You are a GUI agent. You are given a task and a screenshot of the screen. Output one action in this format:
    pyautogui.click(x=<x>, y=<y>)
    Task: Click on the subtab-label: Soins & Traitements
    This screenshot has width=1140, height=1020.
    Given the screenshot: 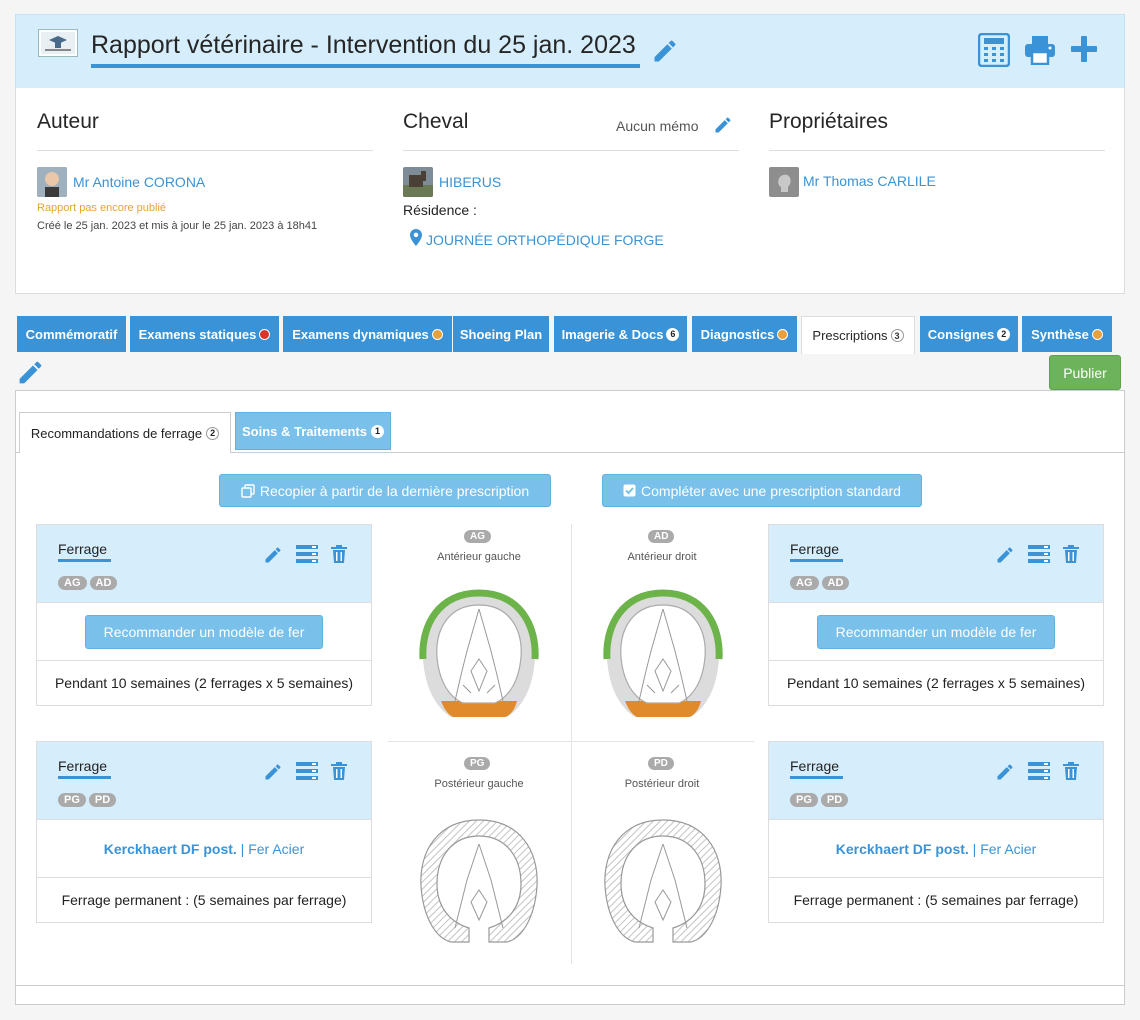 What is the action you would take?
    pyautogui.click(x=304, y=431)
    